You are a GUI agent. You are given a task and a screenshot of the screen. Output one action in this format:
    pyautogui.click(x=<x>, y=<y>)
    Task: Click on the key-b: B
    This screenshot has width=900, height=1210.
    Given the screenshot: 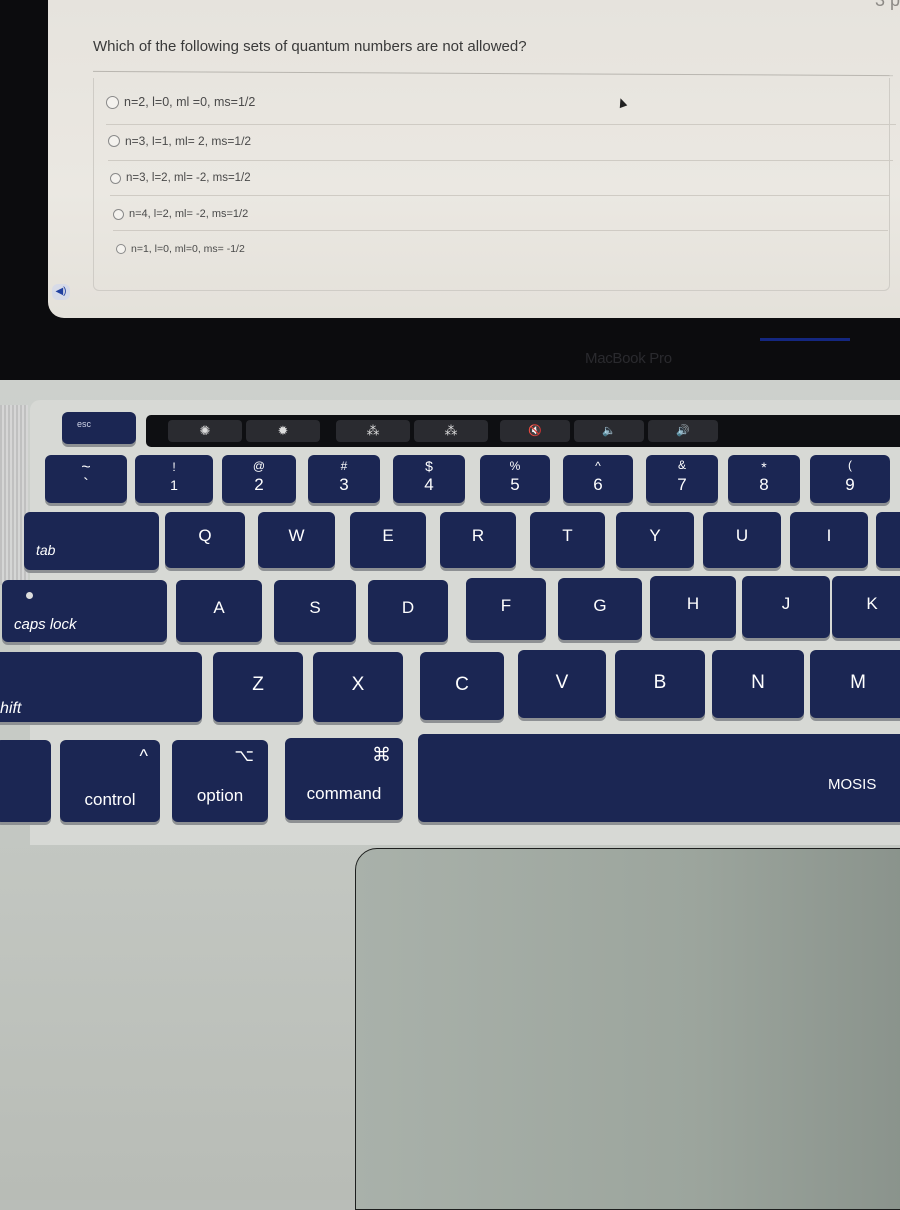 What is the action you would take?
    pyautogui.click(x=660, y=684)
    